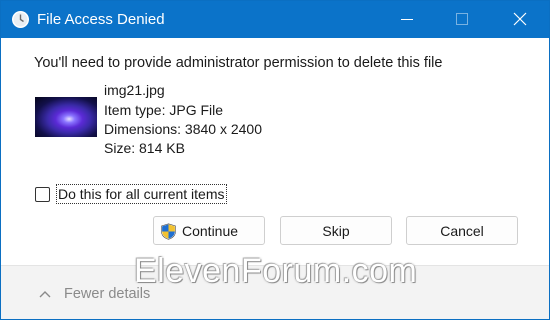 This screenshot has height=320, width=550. What do you see at coordinates (45, 294) in the screenshot?
I see `chevron-up-icon` at bounding box center [45, 294].